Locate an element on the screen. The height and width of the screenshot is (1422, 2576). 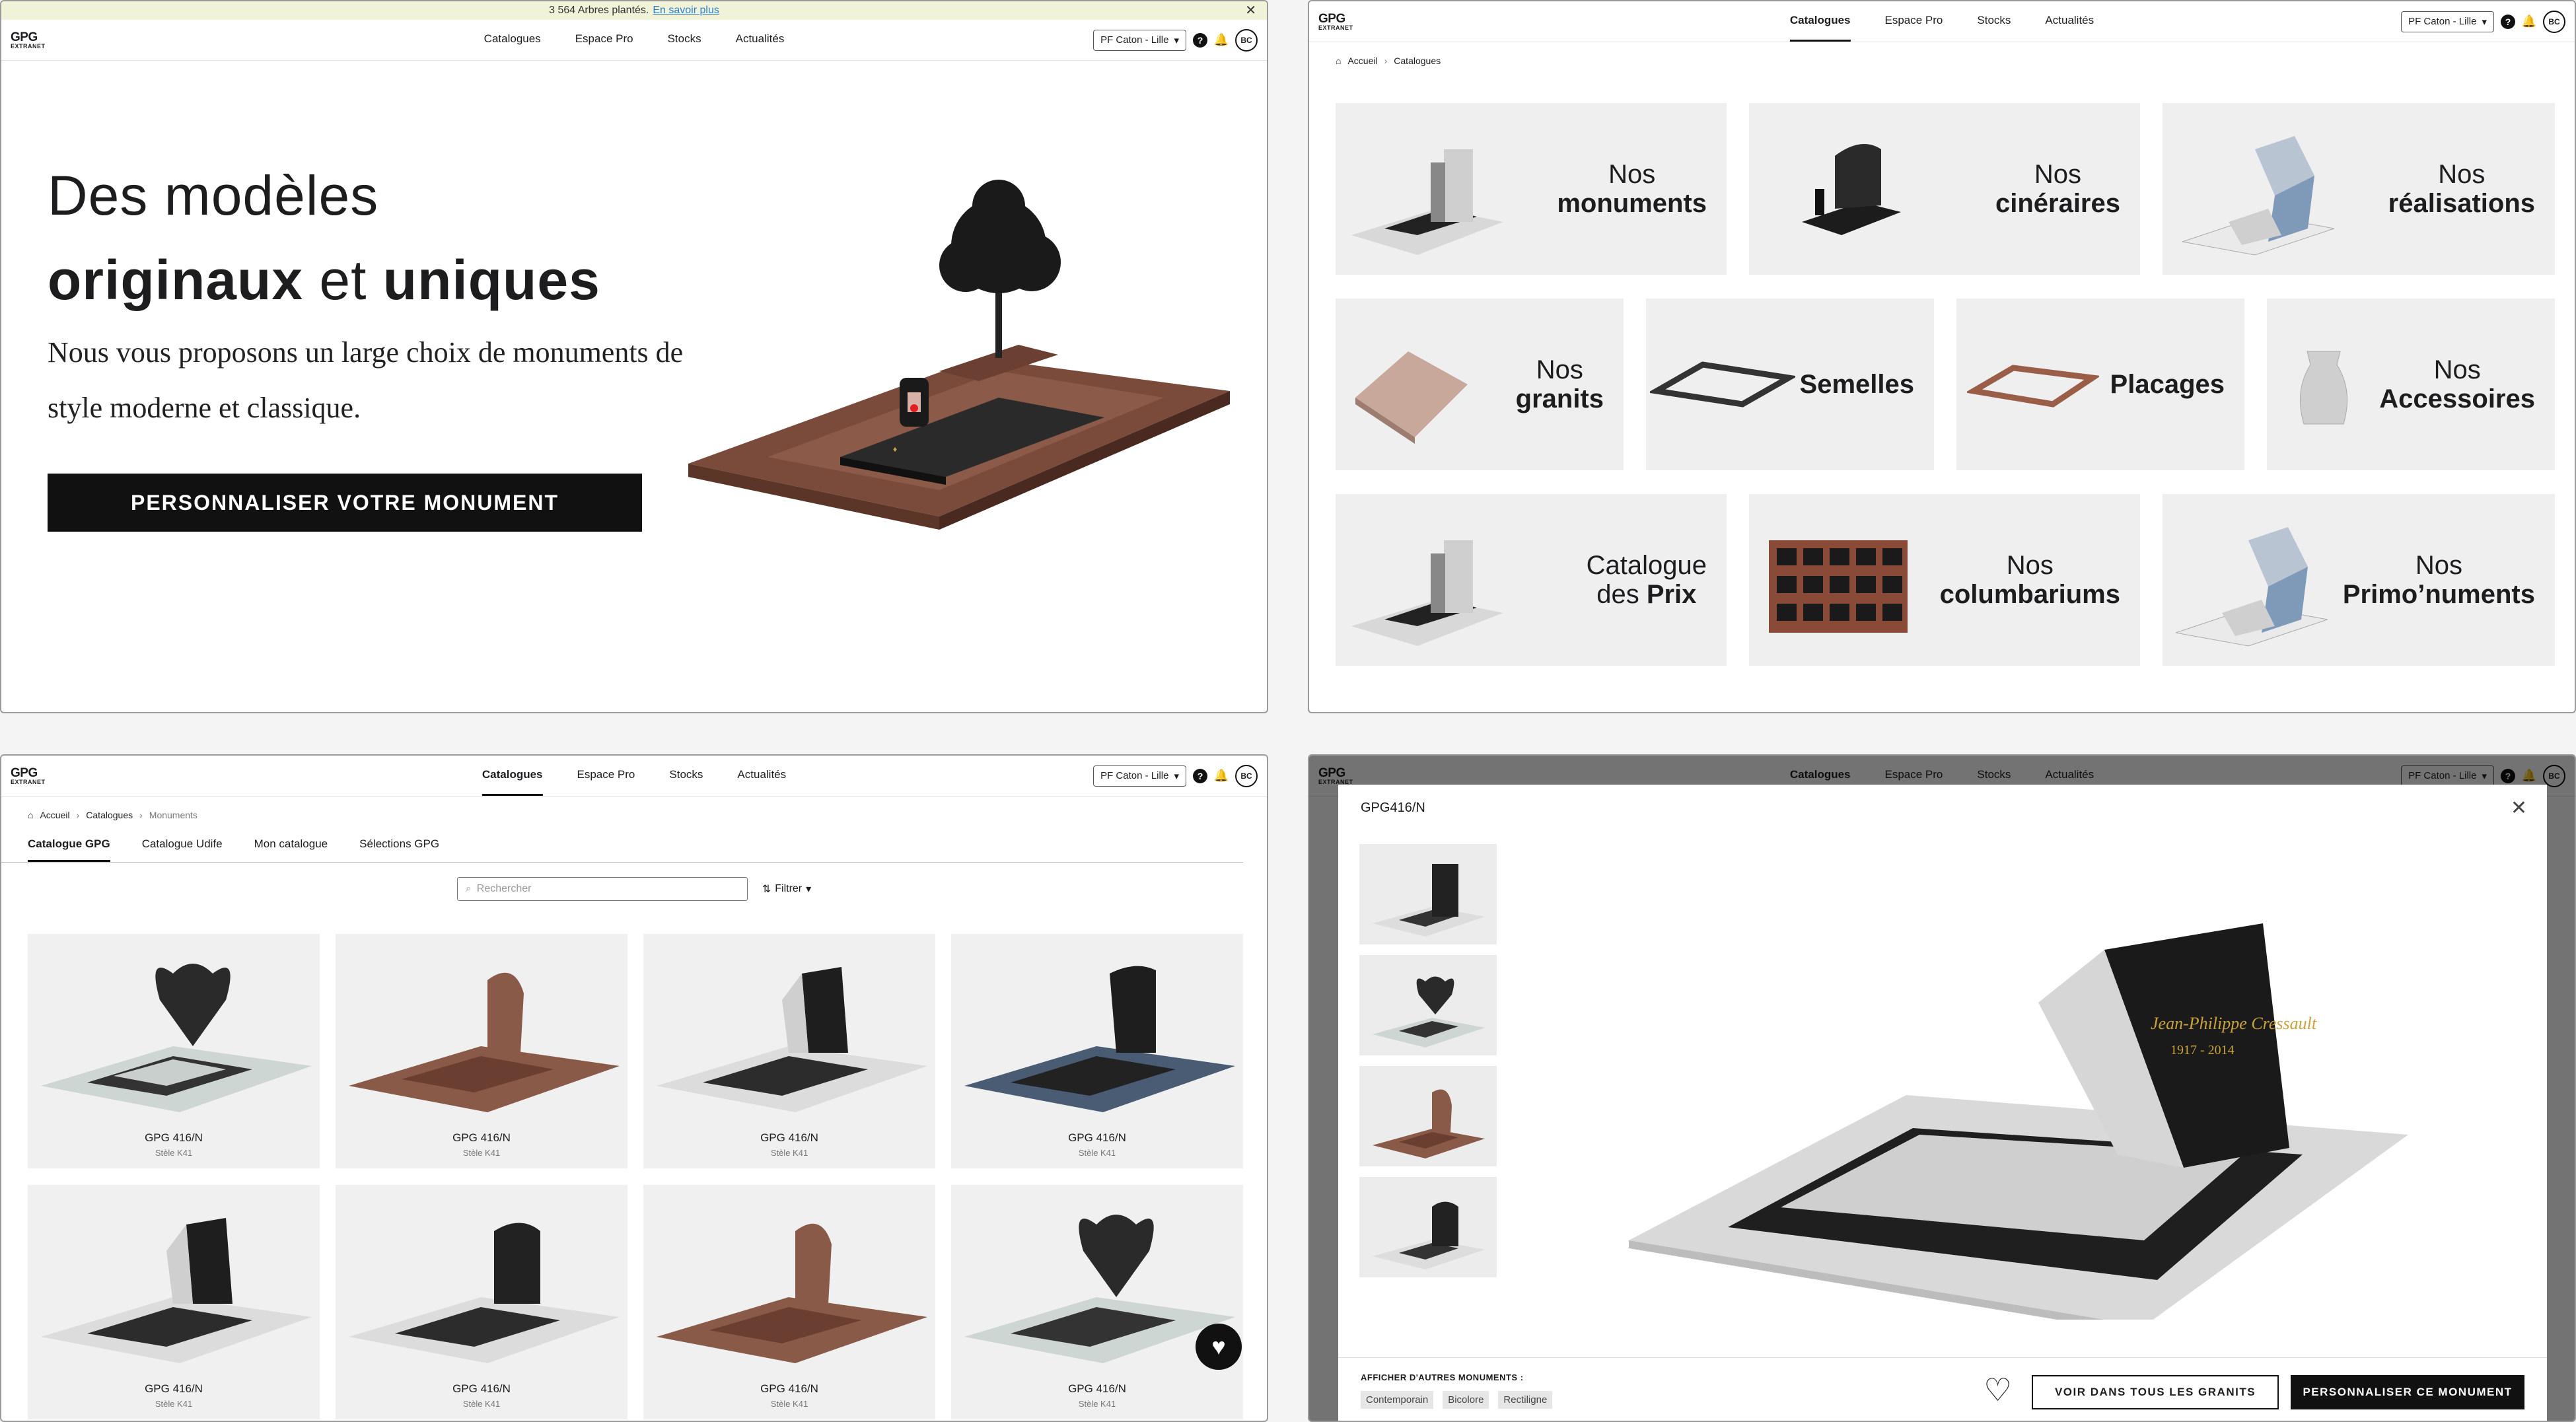
breadcrumb-catalogues: Catalogues is located at coordinates (110, 815).